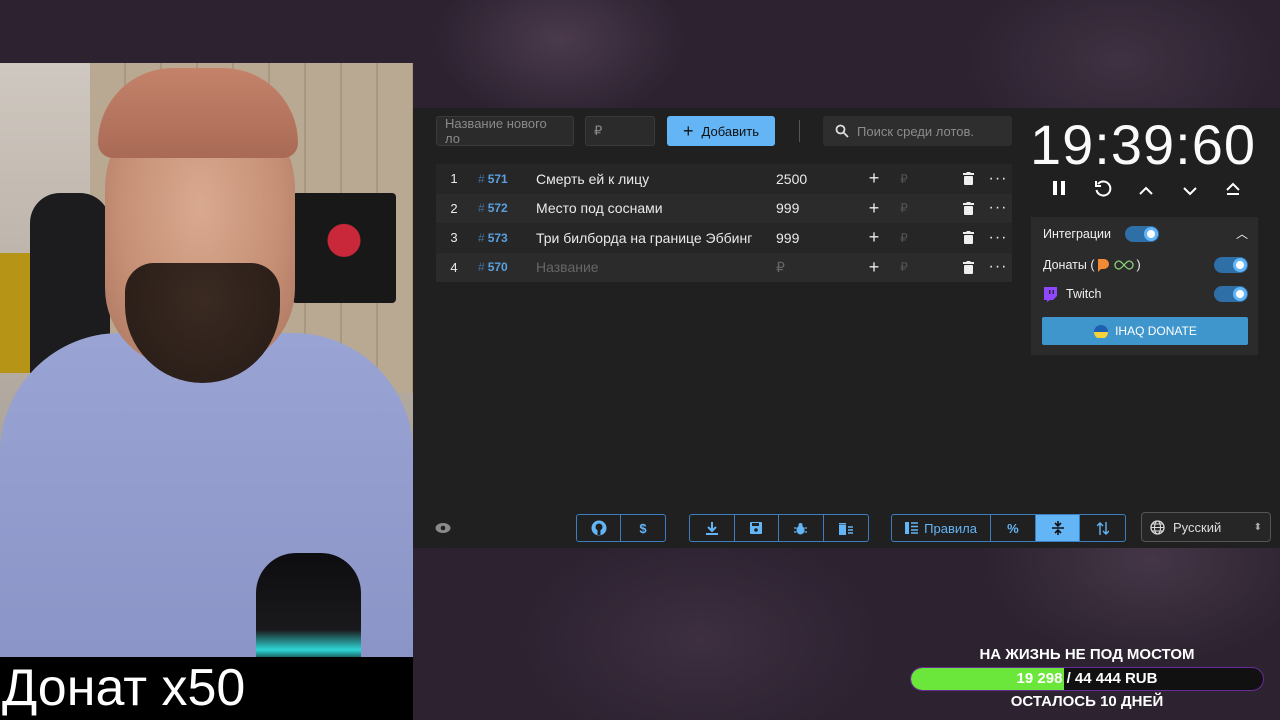 The width and height of the screenshot is (1280, 720). I want to click on lot-index: 2, so click(454, 208).